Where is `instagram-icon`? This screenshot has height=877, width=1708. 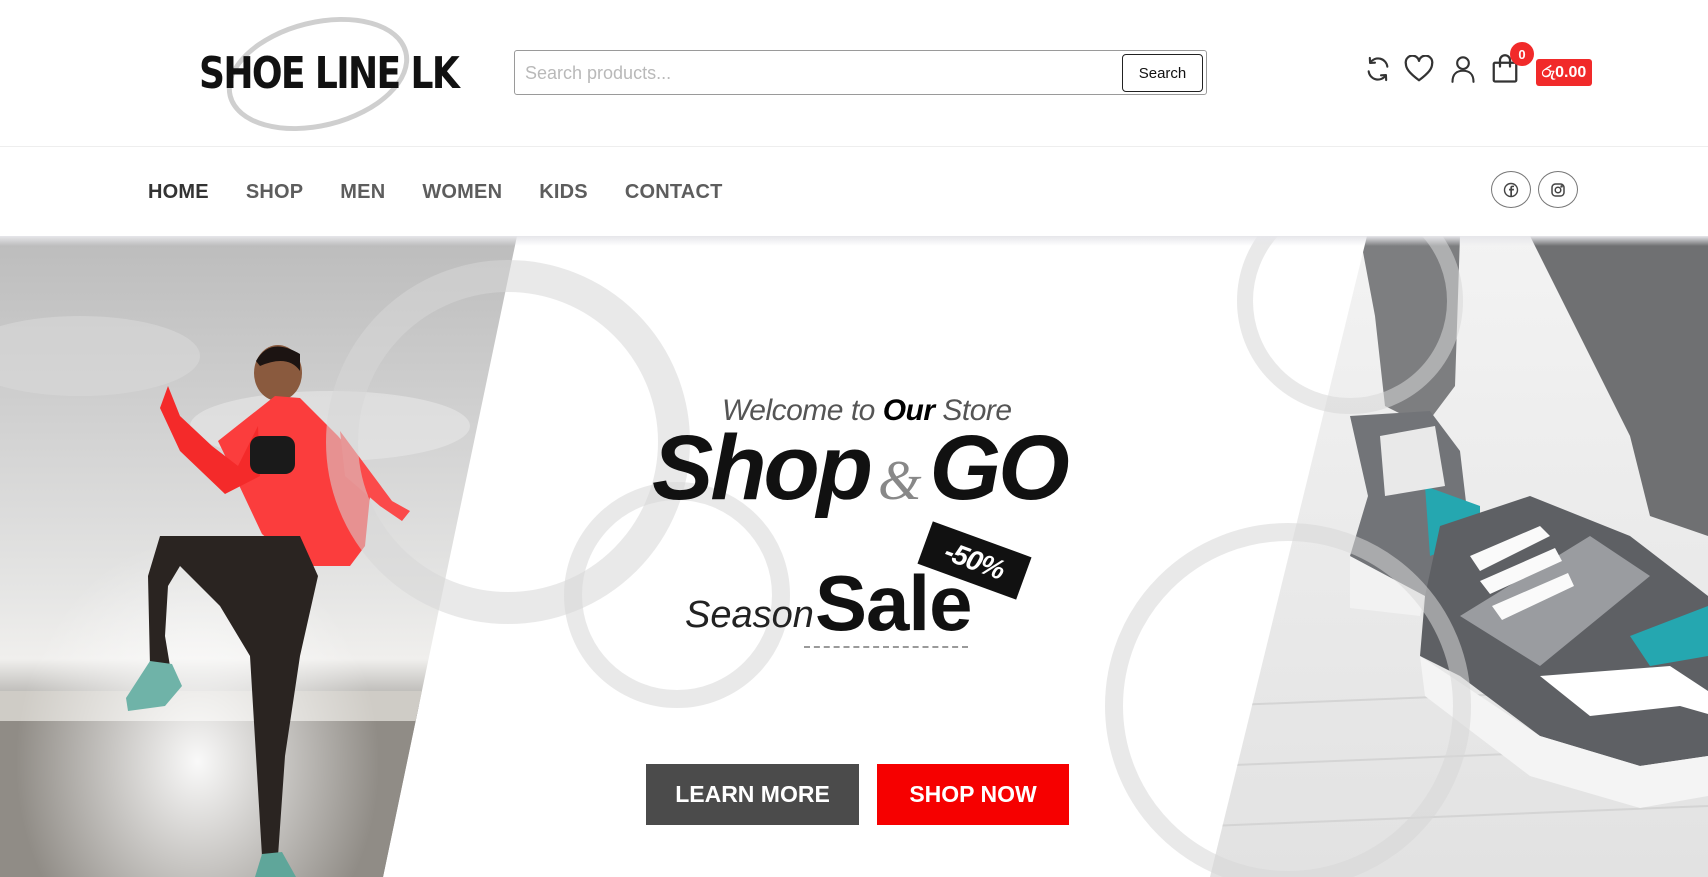
instagram-icon is located at coordinates (1558, 189).